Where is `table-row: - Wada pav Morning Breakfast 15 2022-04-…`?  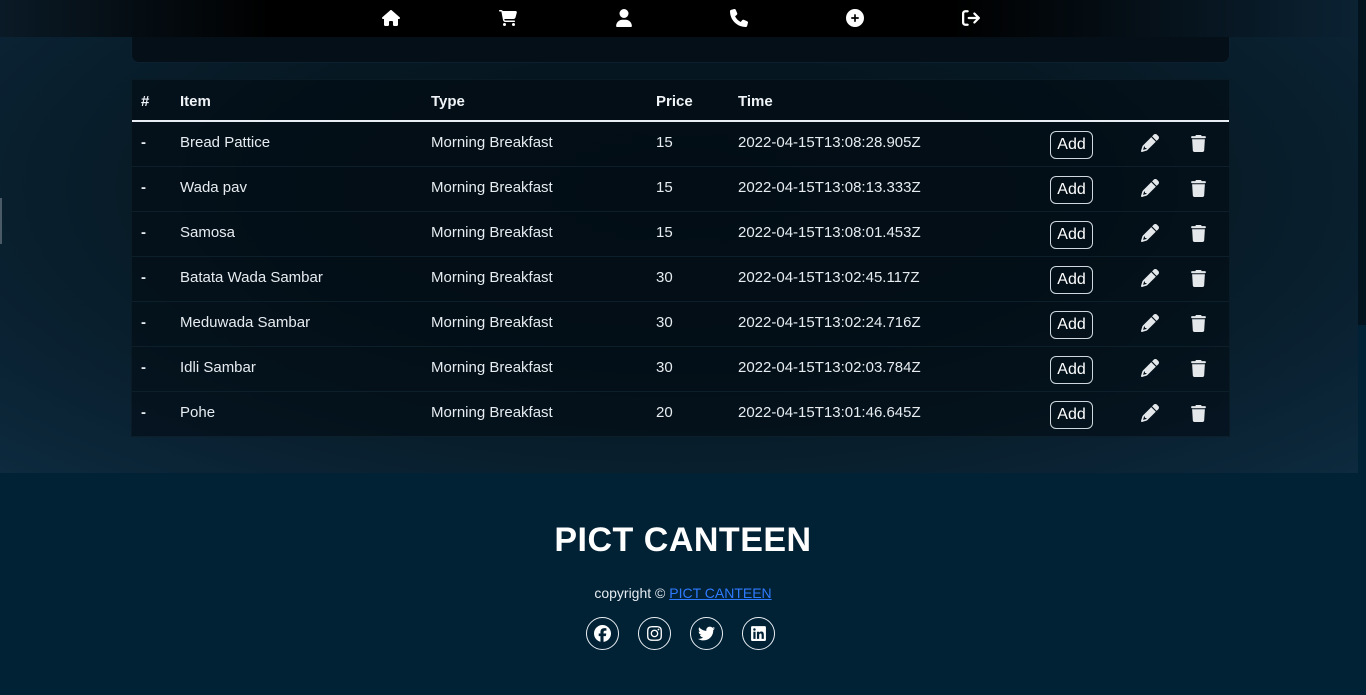 table-row: - Wada pav Morning Breakfast 15 2022-04-… is located at coordinates (680, 189).